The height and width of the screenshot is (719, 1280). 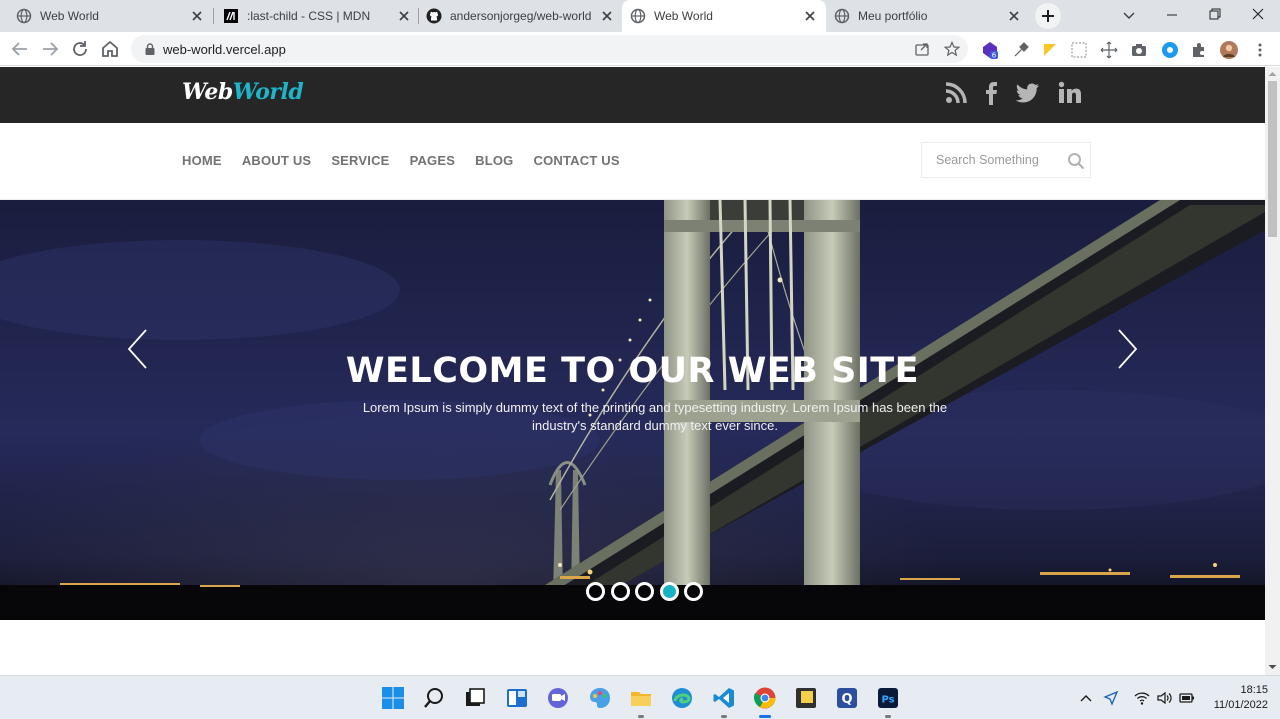 I want to click on extensions-puzzle-icon, so click(x=1199, y=50).